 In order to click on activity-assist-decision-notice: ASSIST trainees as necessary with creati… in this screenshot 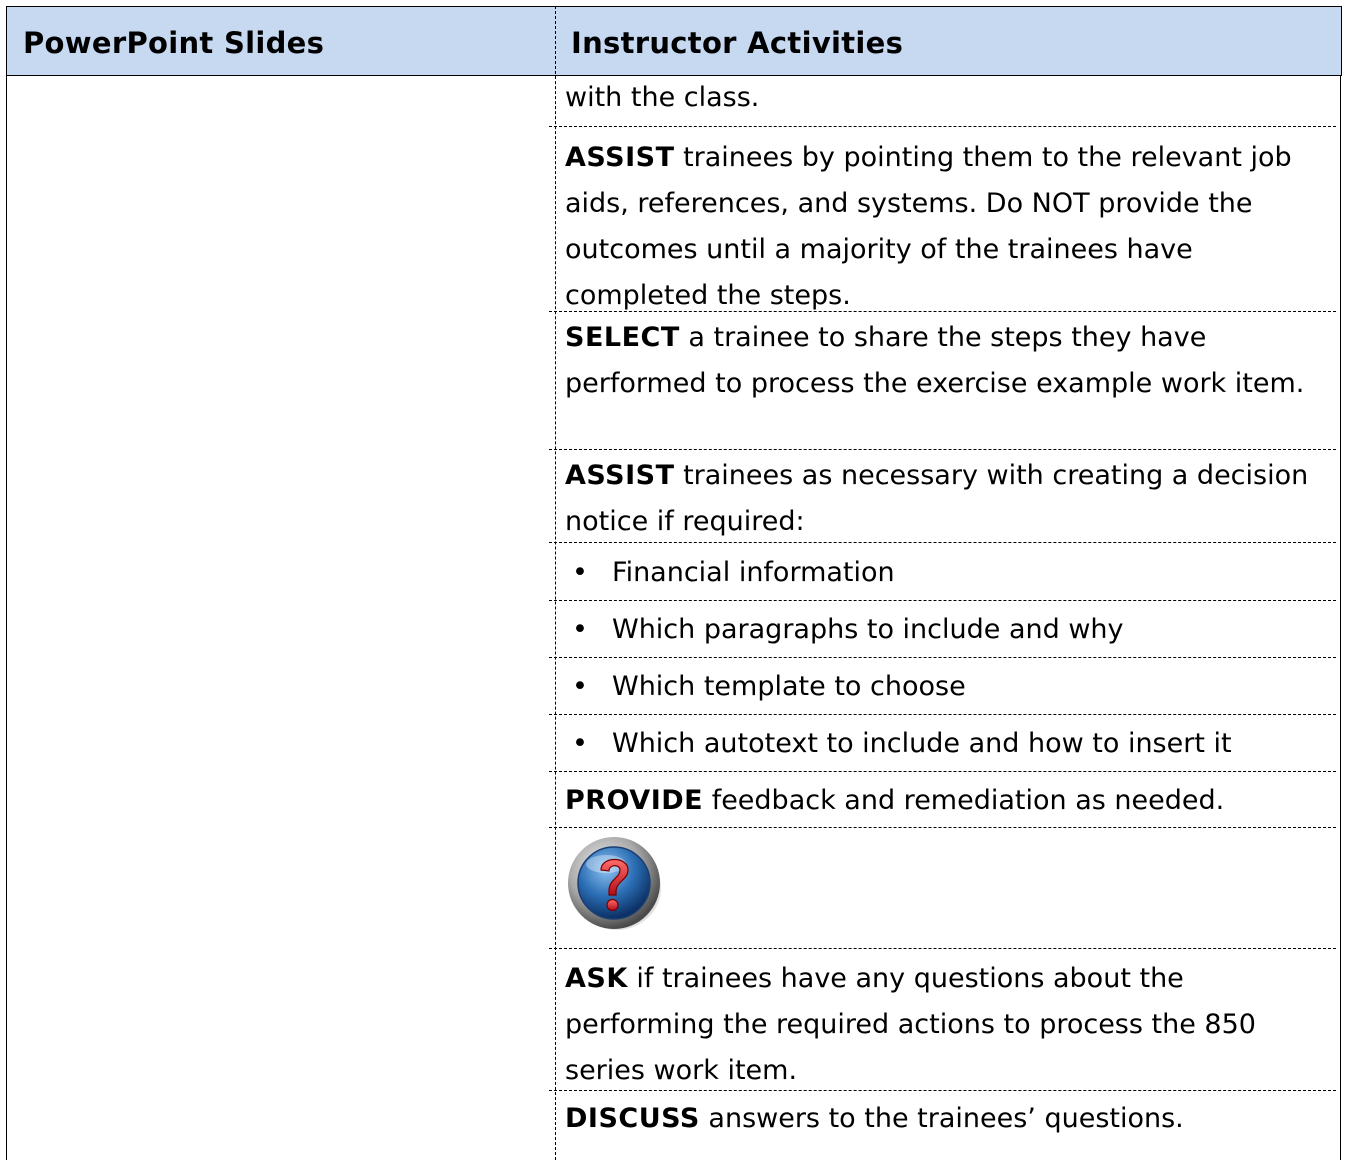, I will do `click(937, 498)`.